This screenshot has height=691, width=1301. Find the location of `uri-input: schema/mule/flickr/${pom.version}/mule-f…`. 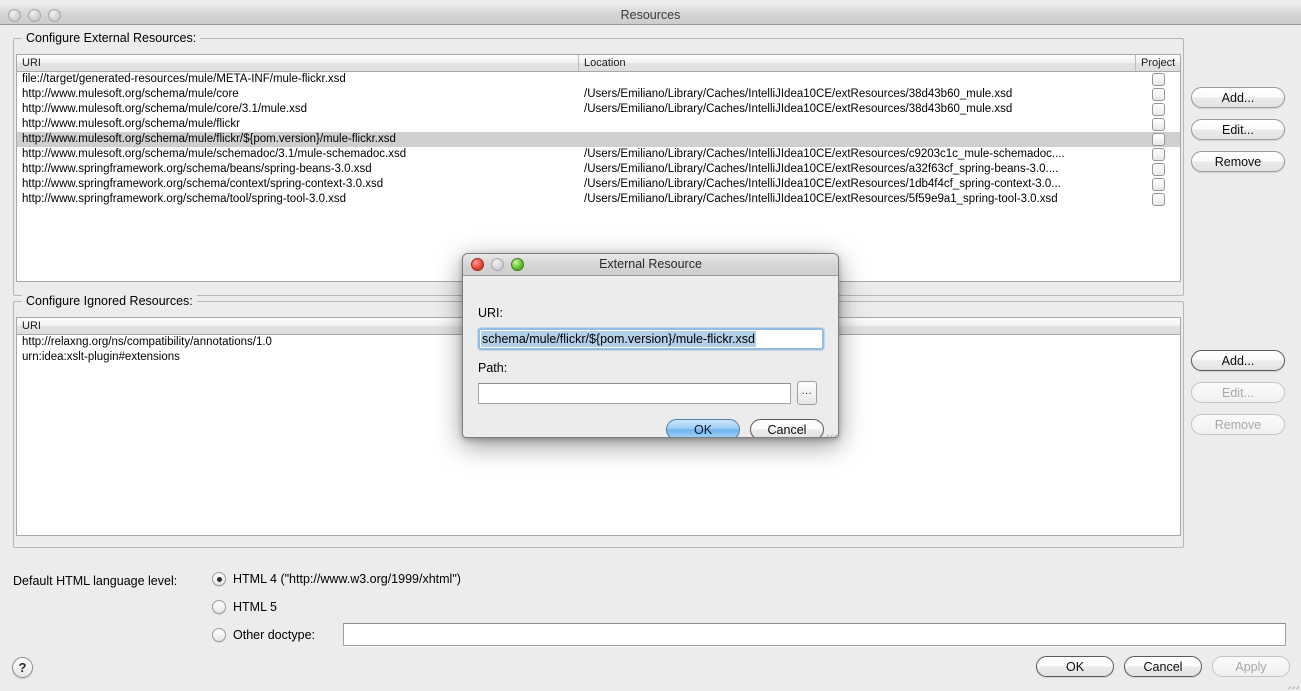

uri-input: schema/mule/flickr/${pom.version}/mule-f… is located at coordinates (651, 339).